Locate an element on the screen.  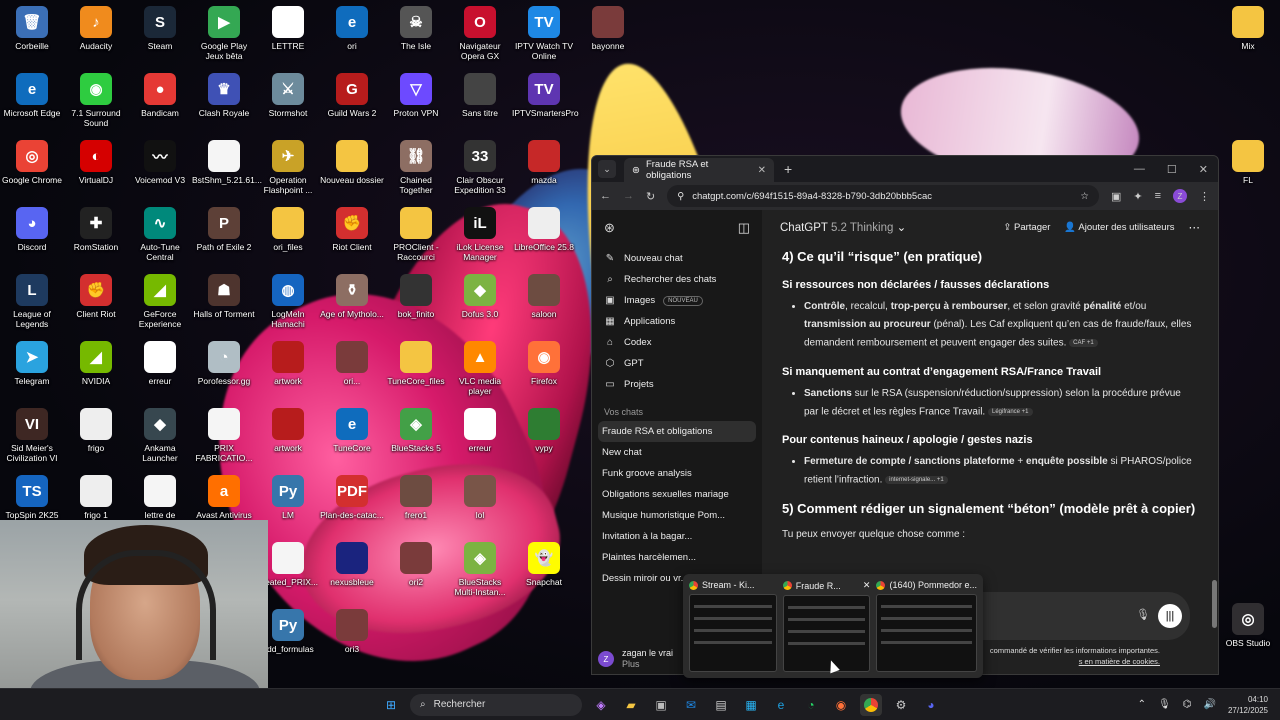
sidebar-nav-item: ⌕ Rechercher des chats is located at coordinates (677, 279).